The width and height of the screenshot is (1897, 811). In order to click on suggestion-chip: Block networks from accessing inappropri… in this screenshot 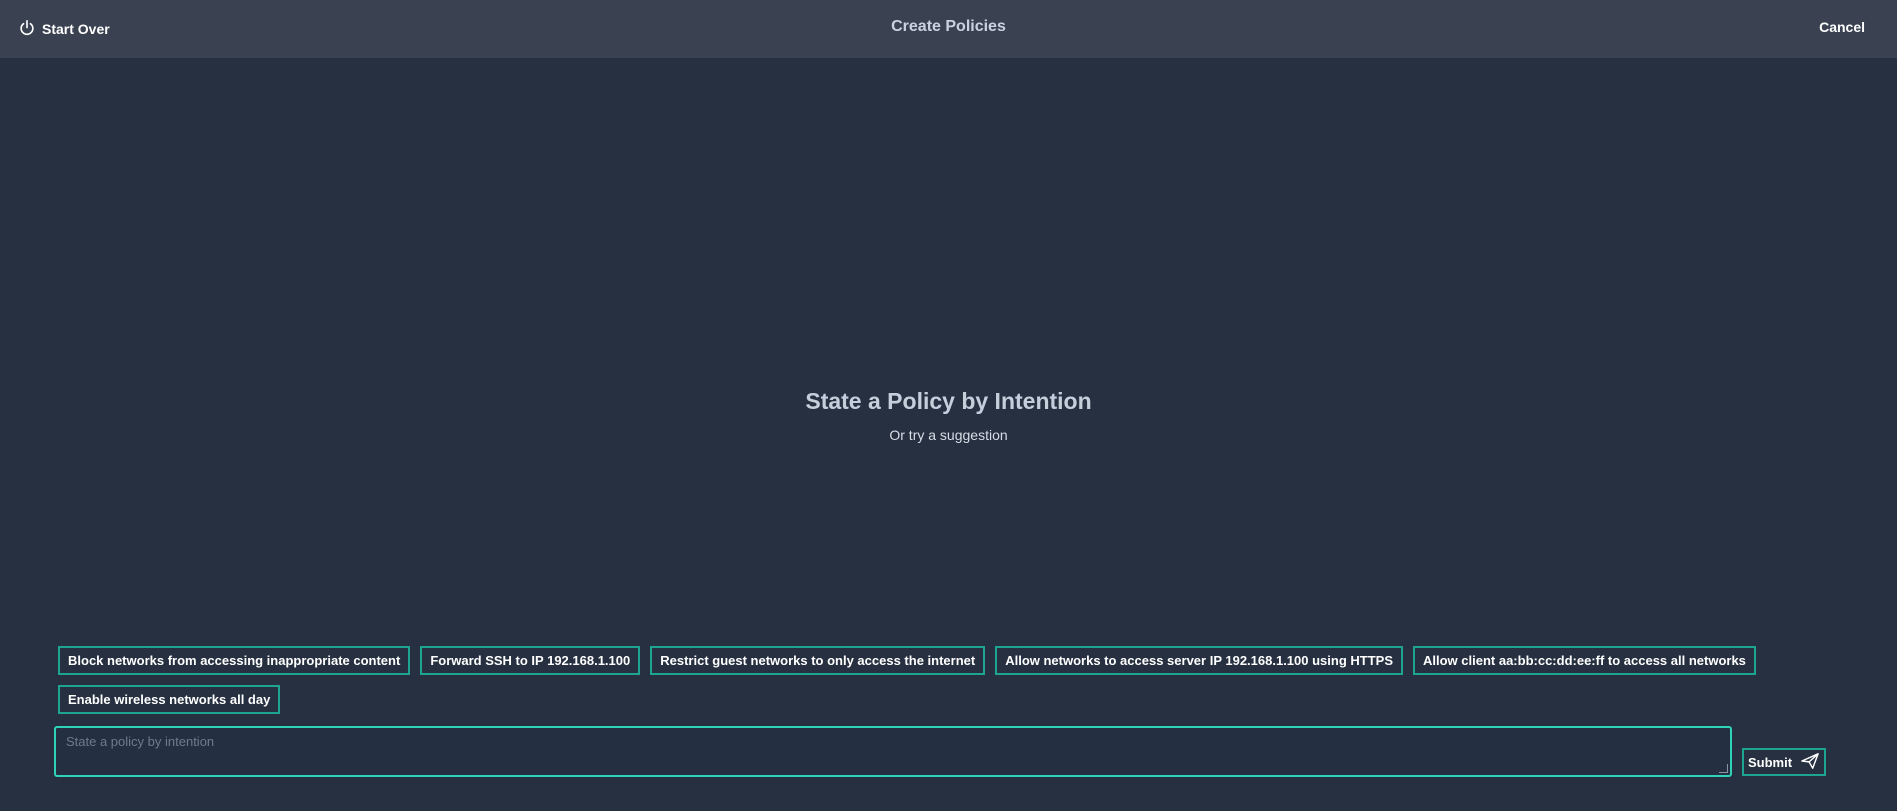, I will do `click(234, 660)`.